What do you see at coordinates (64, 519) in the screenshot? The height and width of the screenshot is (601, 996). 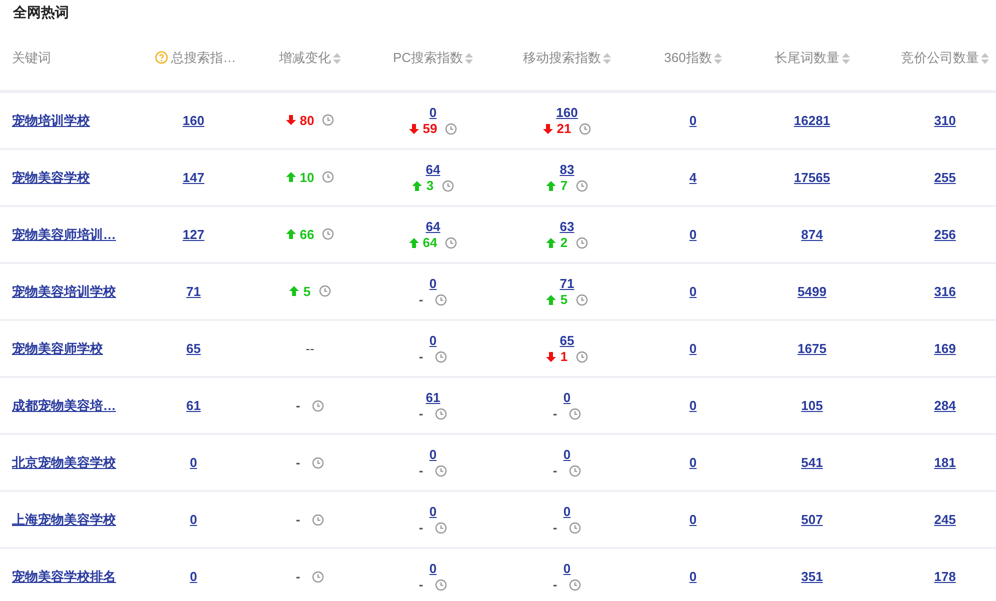 I see `keyword-link: 上海宠物美容学校` at bounding box center [64, 519].